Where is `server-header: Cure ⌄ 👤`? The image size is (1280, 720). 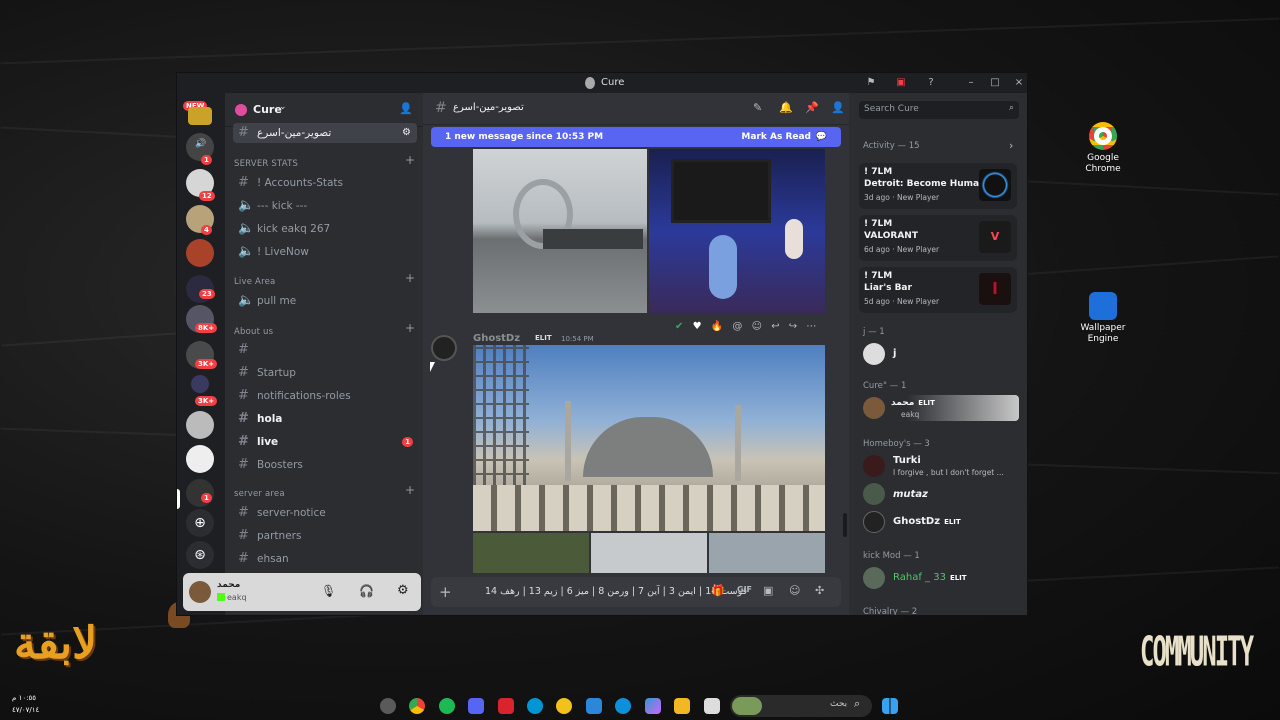
server-header: Cure ⌄ 👤 is located at coordinates (324, 110).